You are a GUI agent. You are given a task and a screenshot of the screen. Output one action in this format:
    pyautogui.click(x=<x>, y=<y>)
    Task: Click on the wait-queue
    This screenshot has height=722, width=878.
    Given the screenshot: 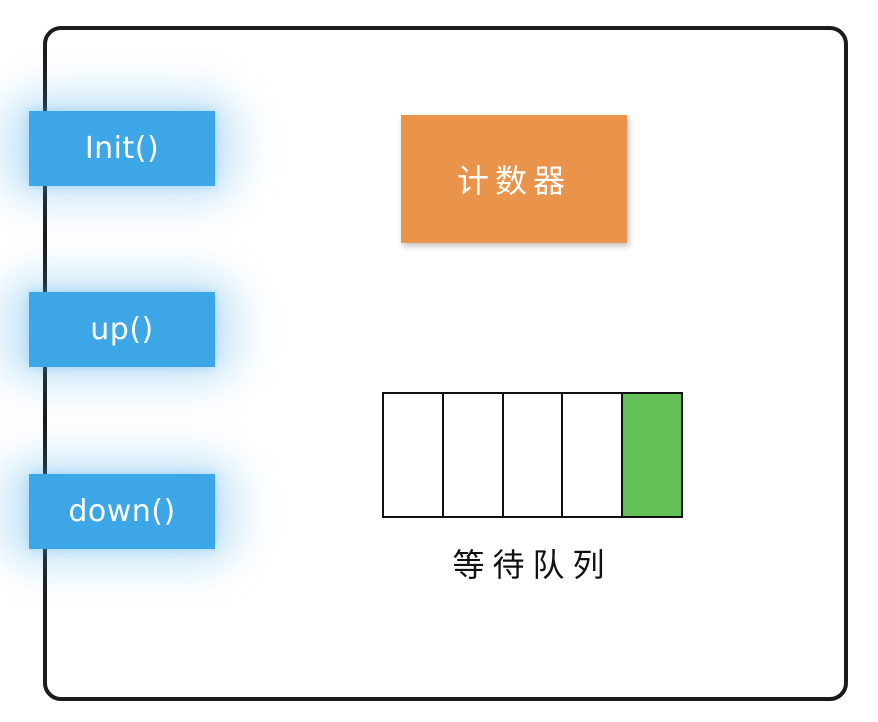 What is the action you would take?
    pyautogui.click(x=532, y=455)
    